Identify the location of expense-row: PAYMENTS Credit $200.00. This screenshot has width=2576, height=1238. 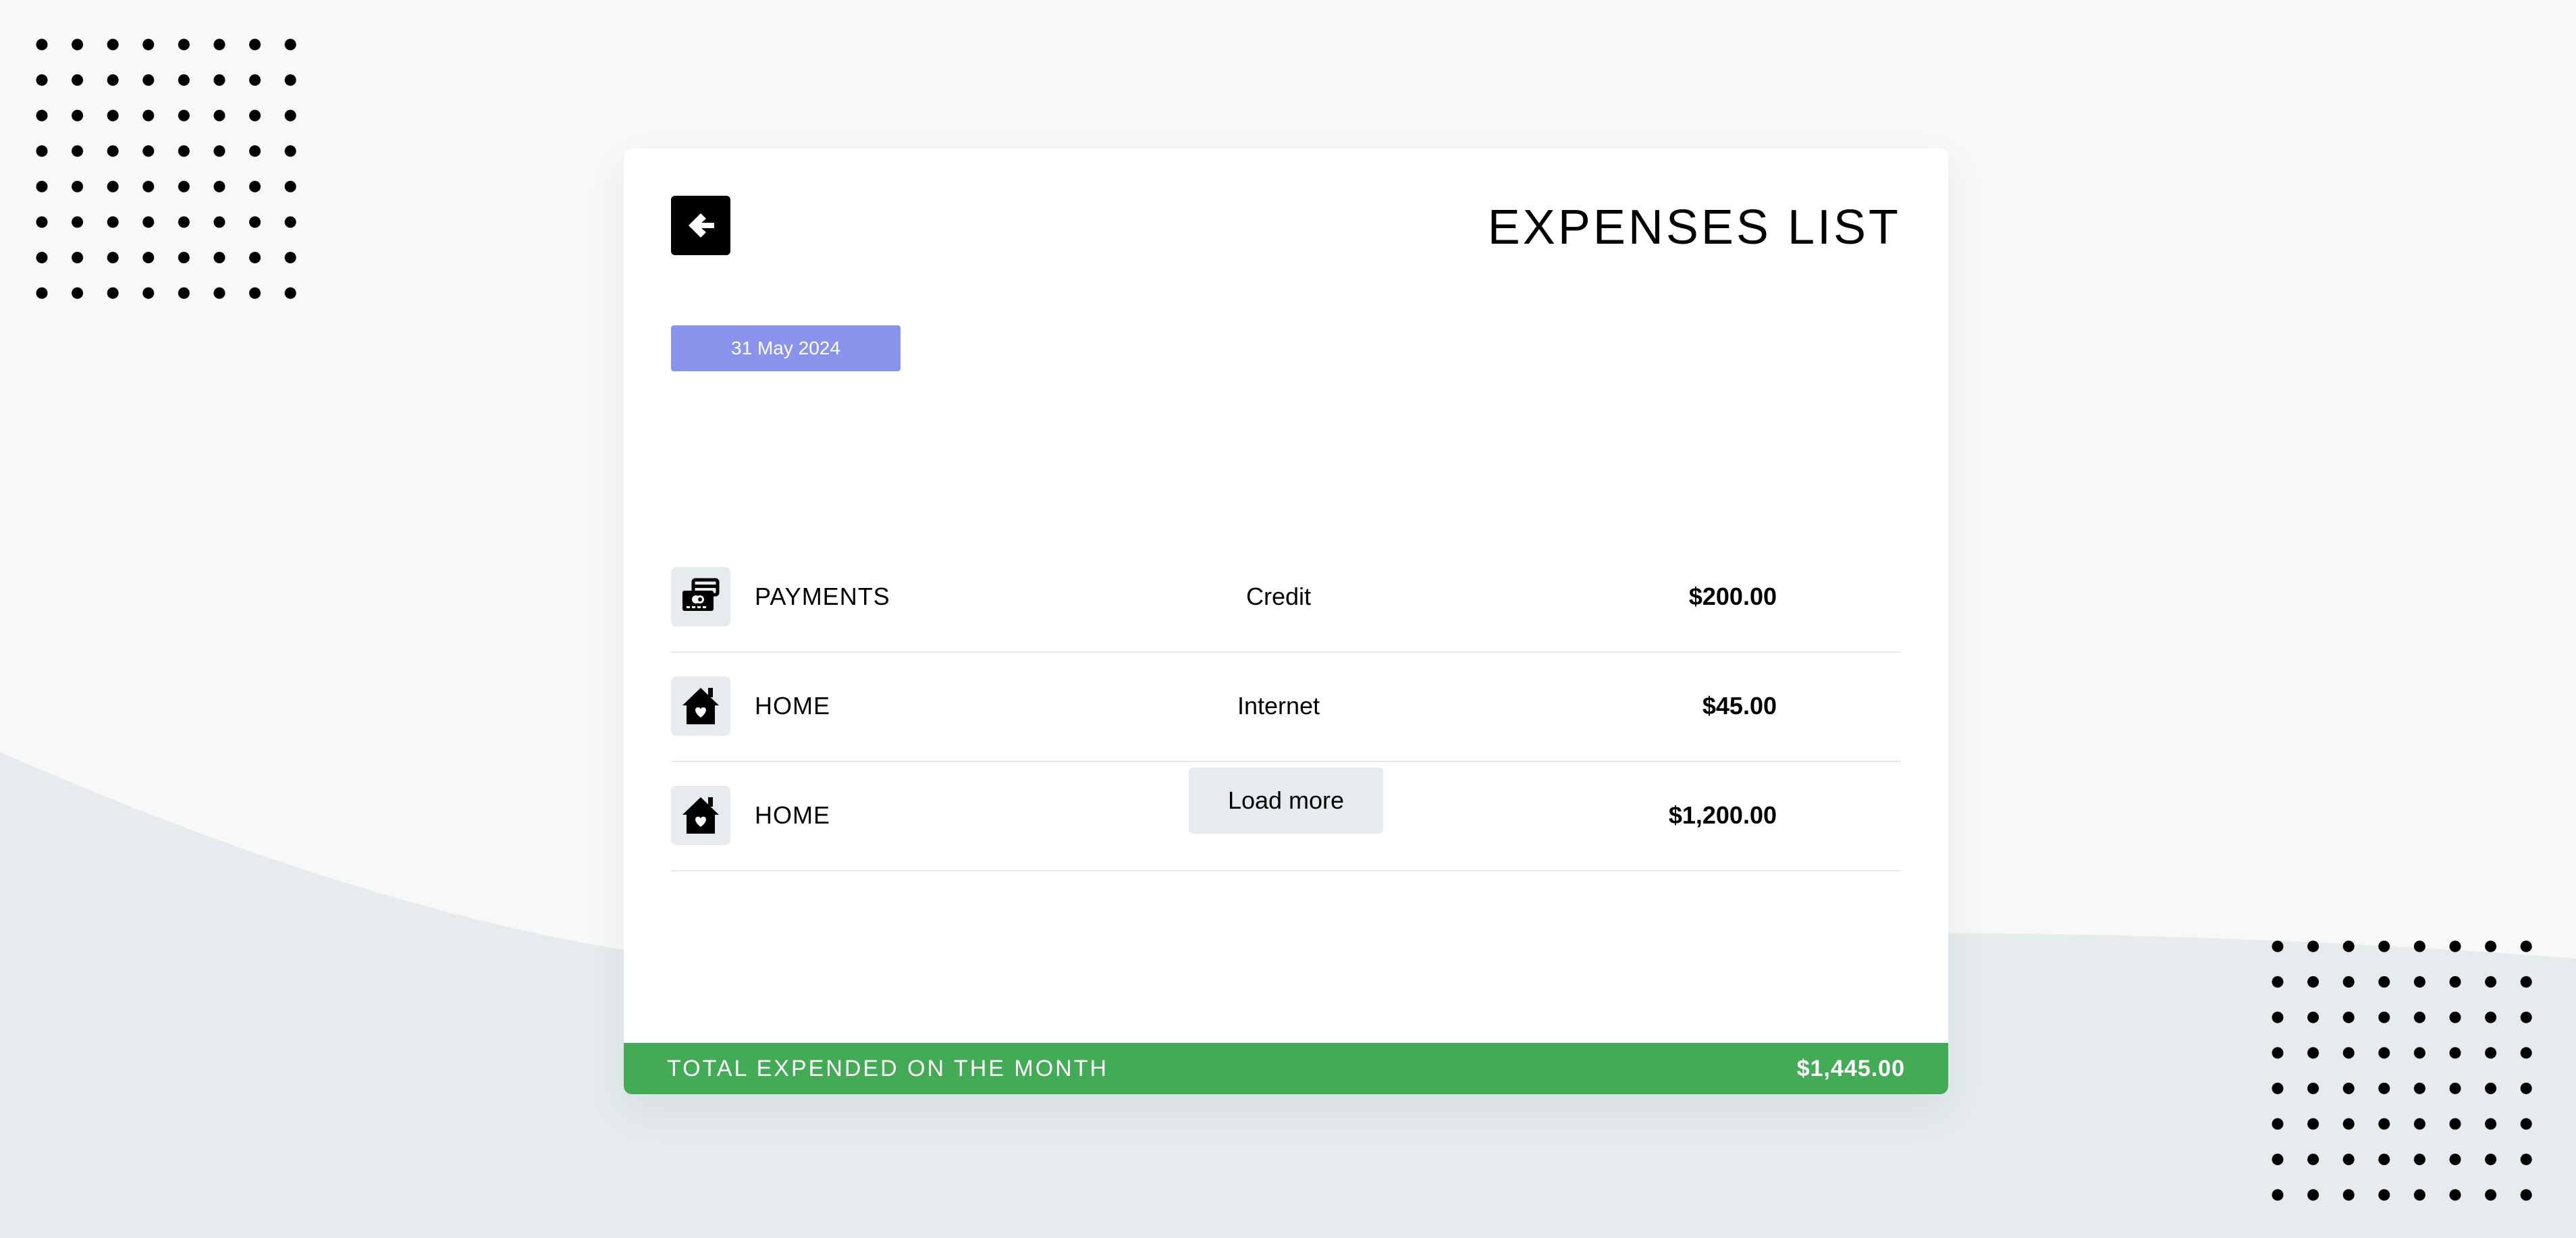
(1286, 598).